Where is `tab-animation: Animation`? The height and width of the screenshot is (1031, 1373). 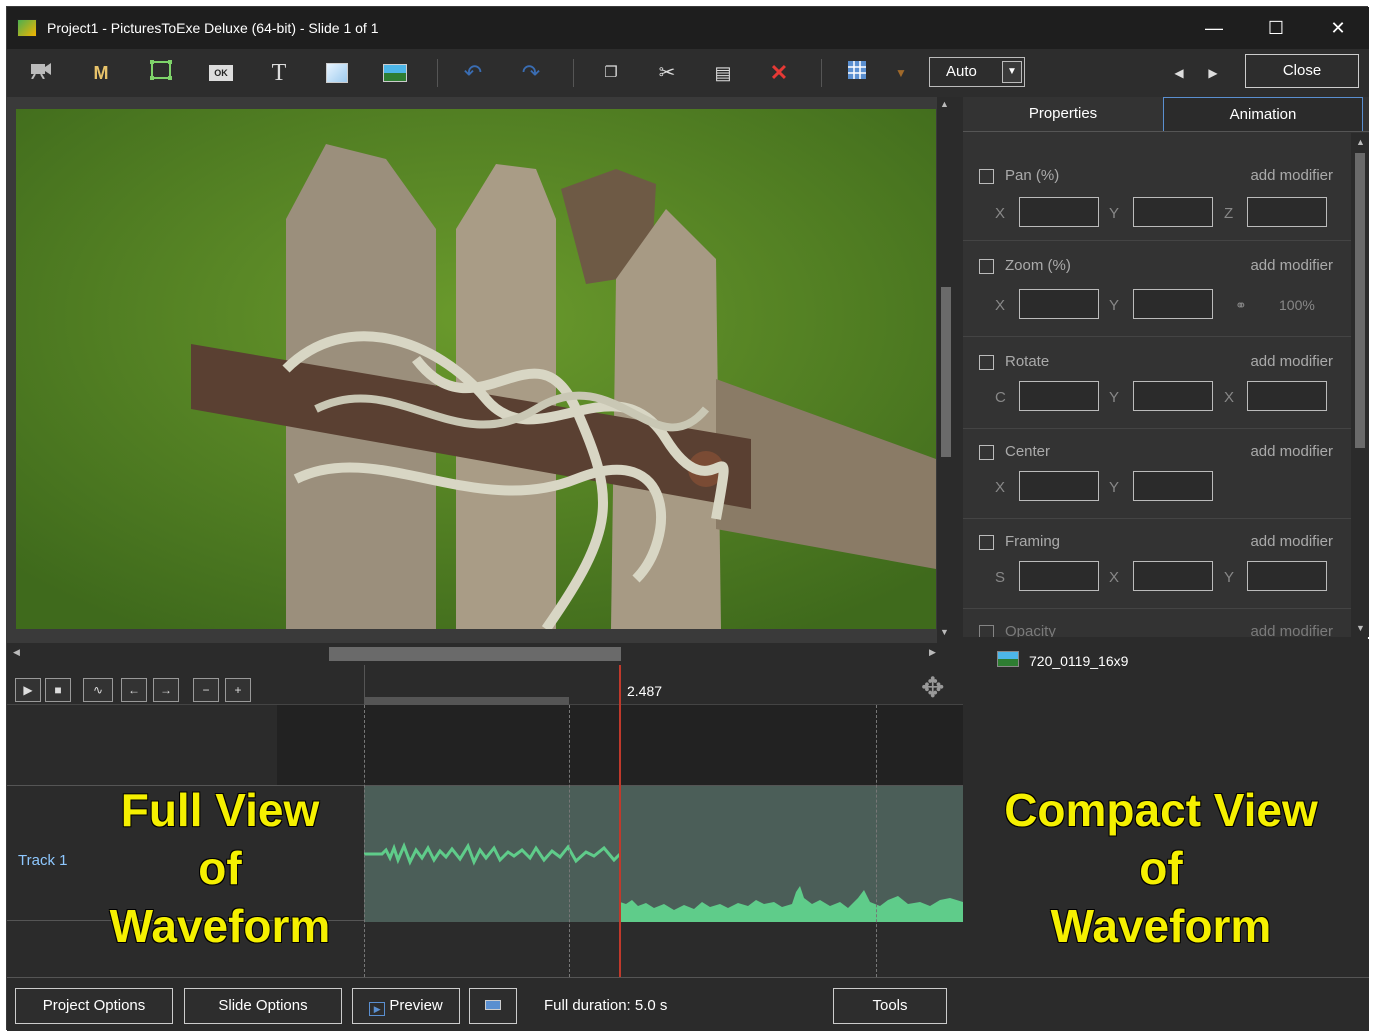
tab-animation: Animation is located at coordinates (1263, 114).